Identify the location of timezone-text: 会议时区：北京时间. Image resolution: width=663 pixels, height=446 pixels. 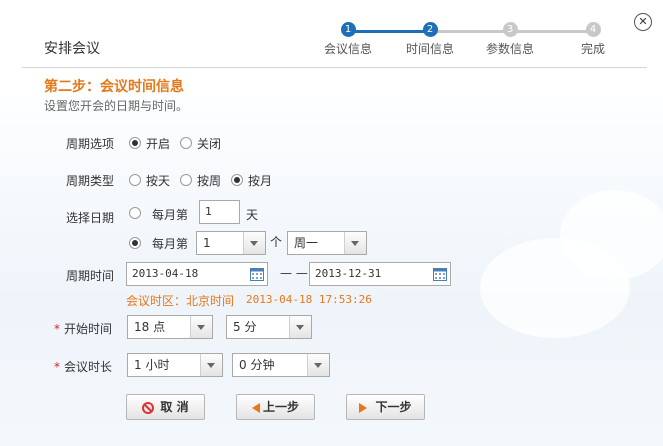
(180, 301).